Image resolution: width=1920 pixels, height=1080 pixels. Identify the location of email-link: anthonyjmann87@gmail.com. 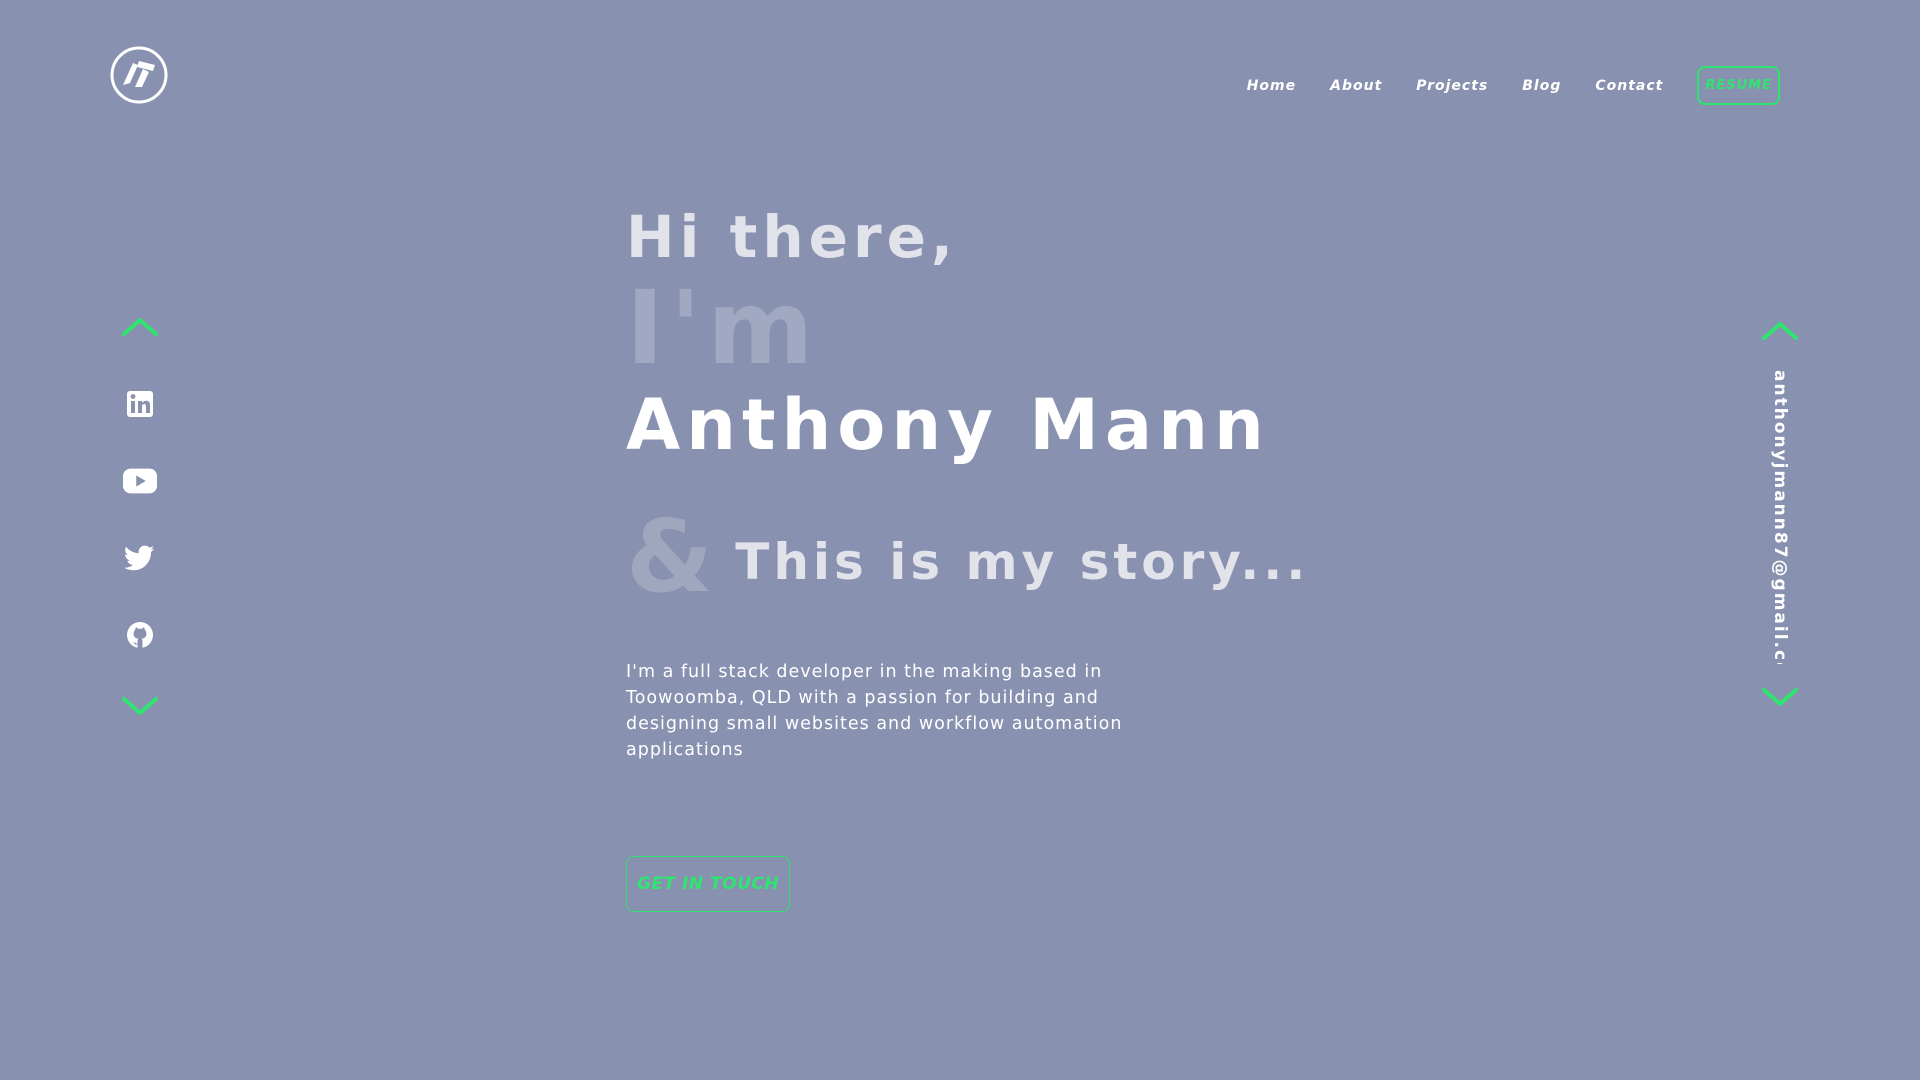
(1780, 517).